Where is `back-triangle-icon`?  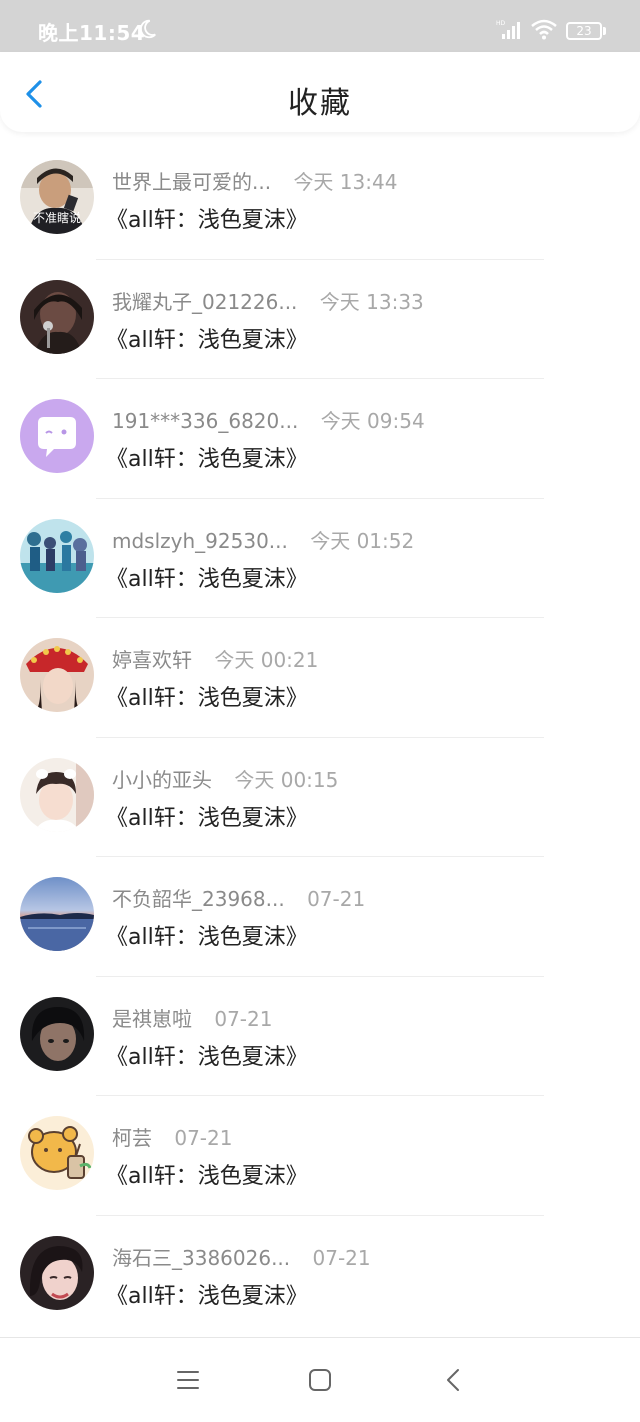 back-triangle-icon is located at coordinates (453, 1380).